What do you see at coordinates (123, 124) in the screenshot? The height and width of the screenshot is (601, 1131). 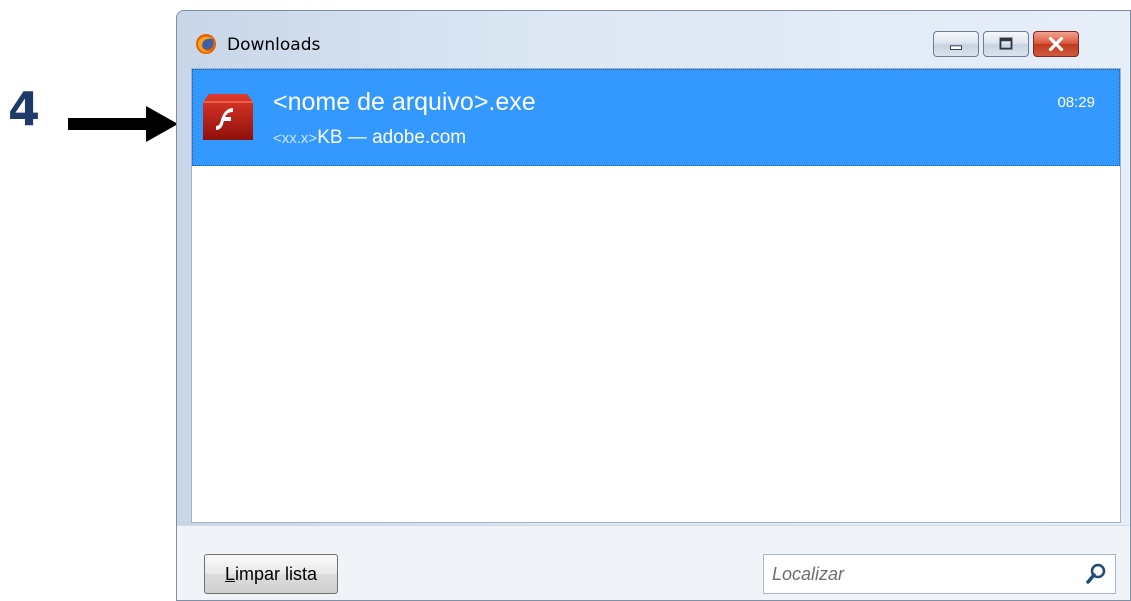 I see `arrow-right-icon` at bounding box center [123, 124].